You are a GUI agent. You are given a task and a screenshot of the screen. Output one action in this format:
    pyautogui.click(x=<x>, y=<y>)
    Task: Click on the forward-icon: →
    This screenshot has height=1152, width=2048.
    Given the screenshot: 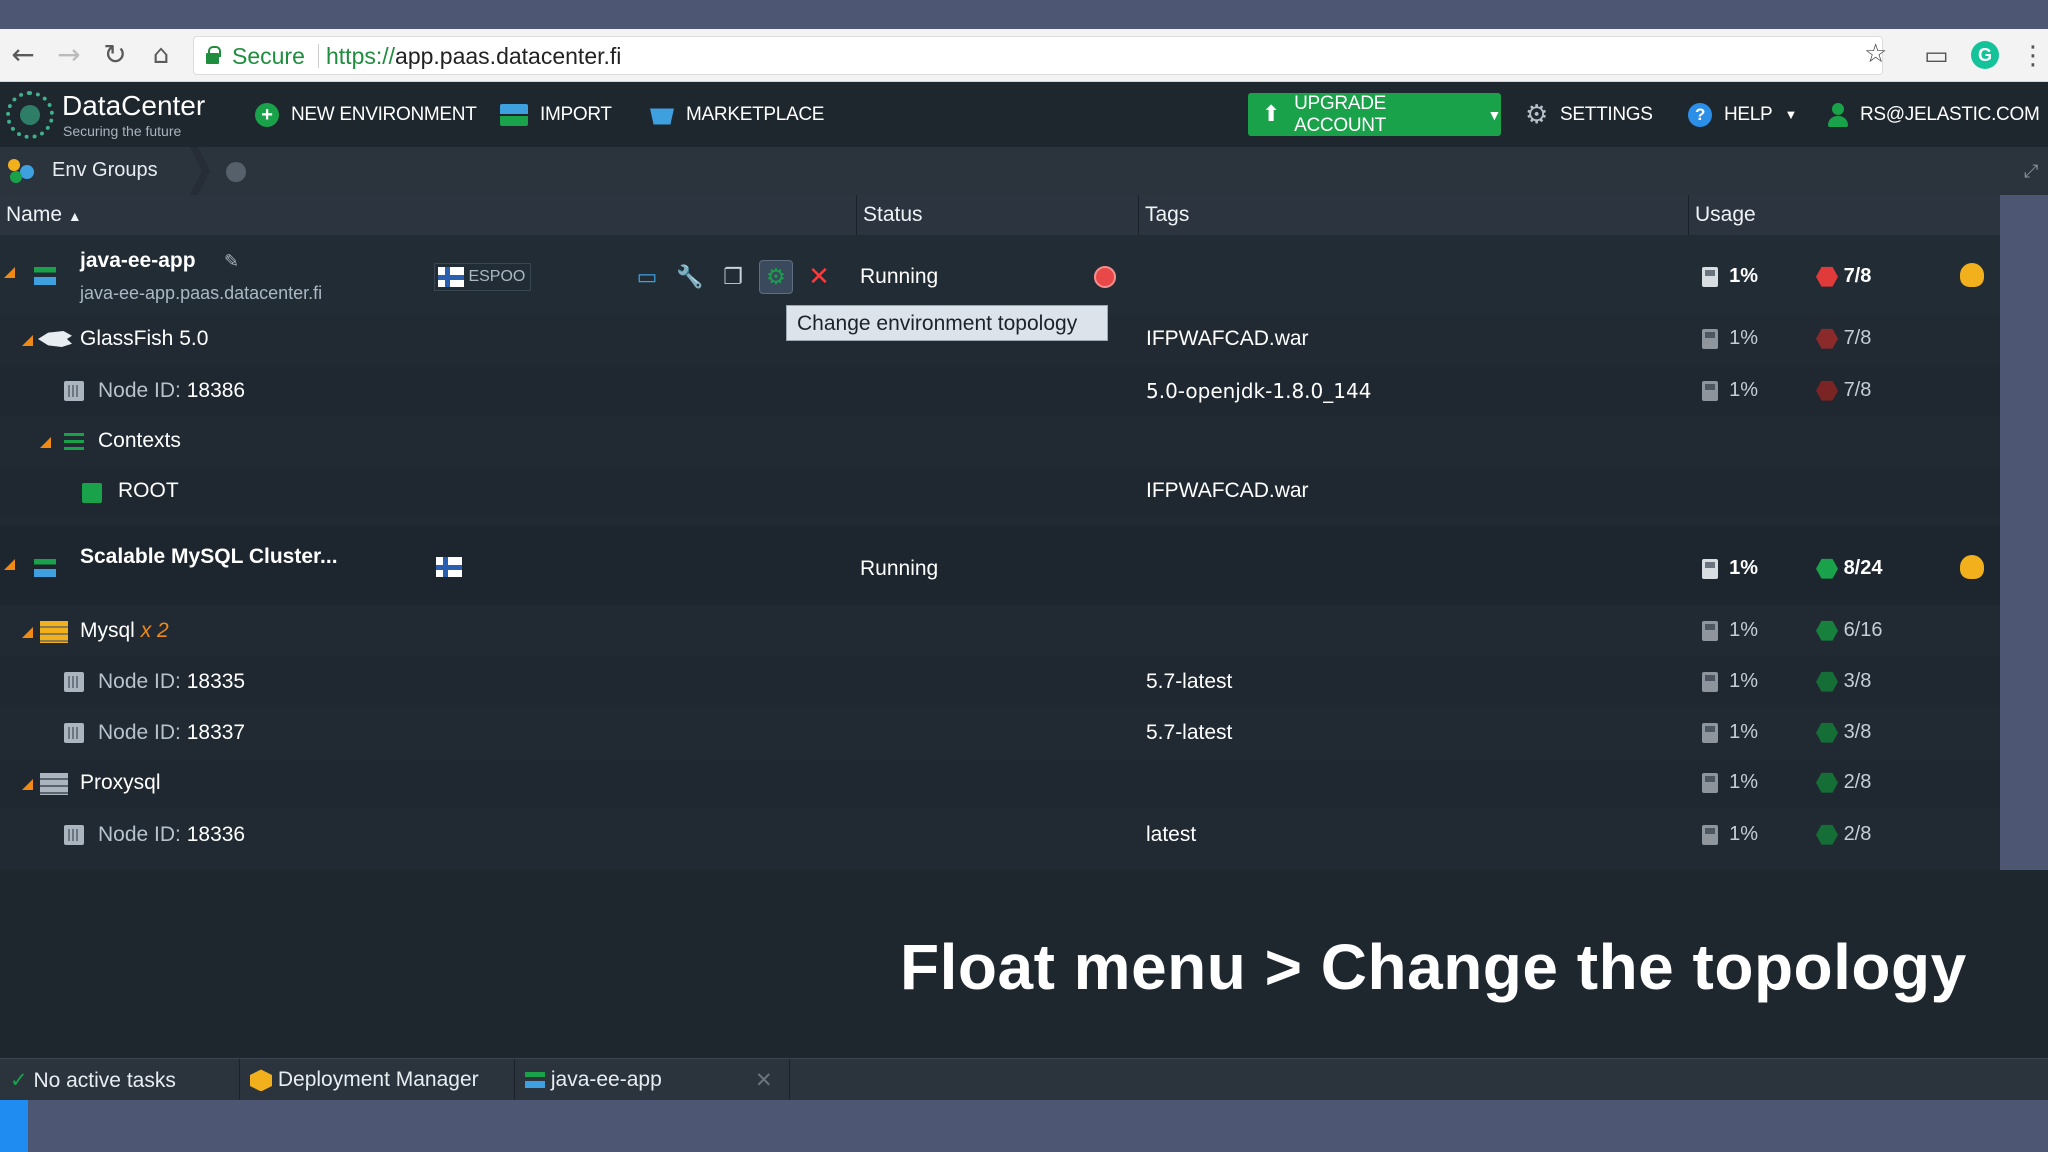 What is the action you would take?
    pyautogui.click(x=69, y=55)
    